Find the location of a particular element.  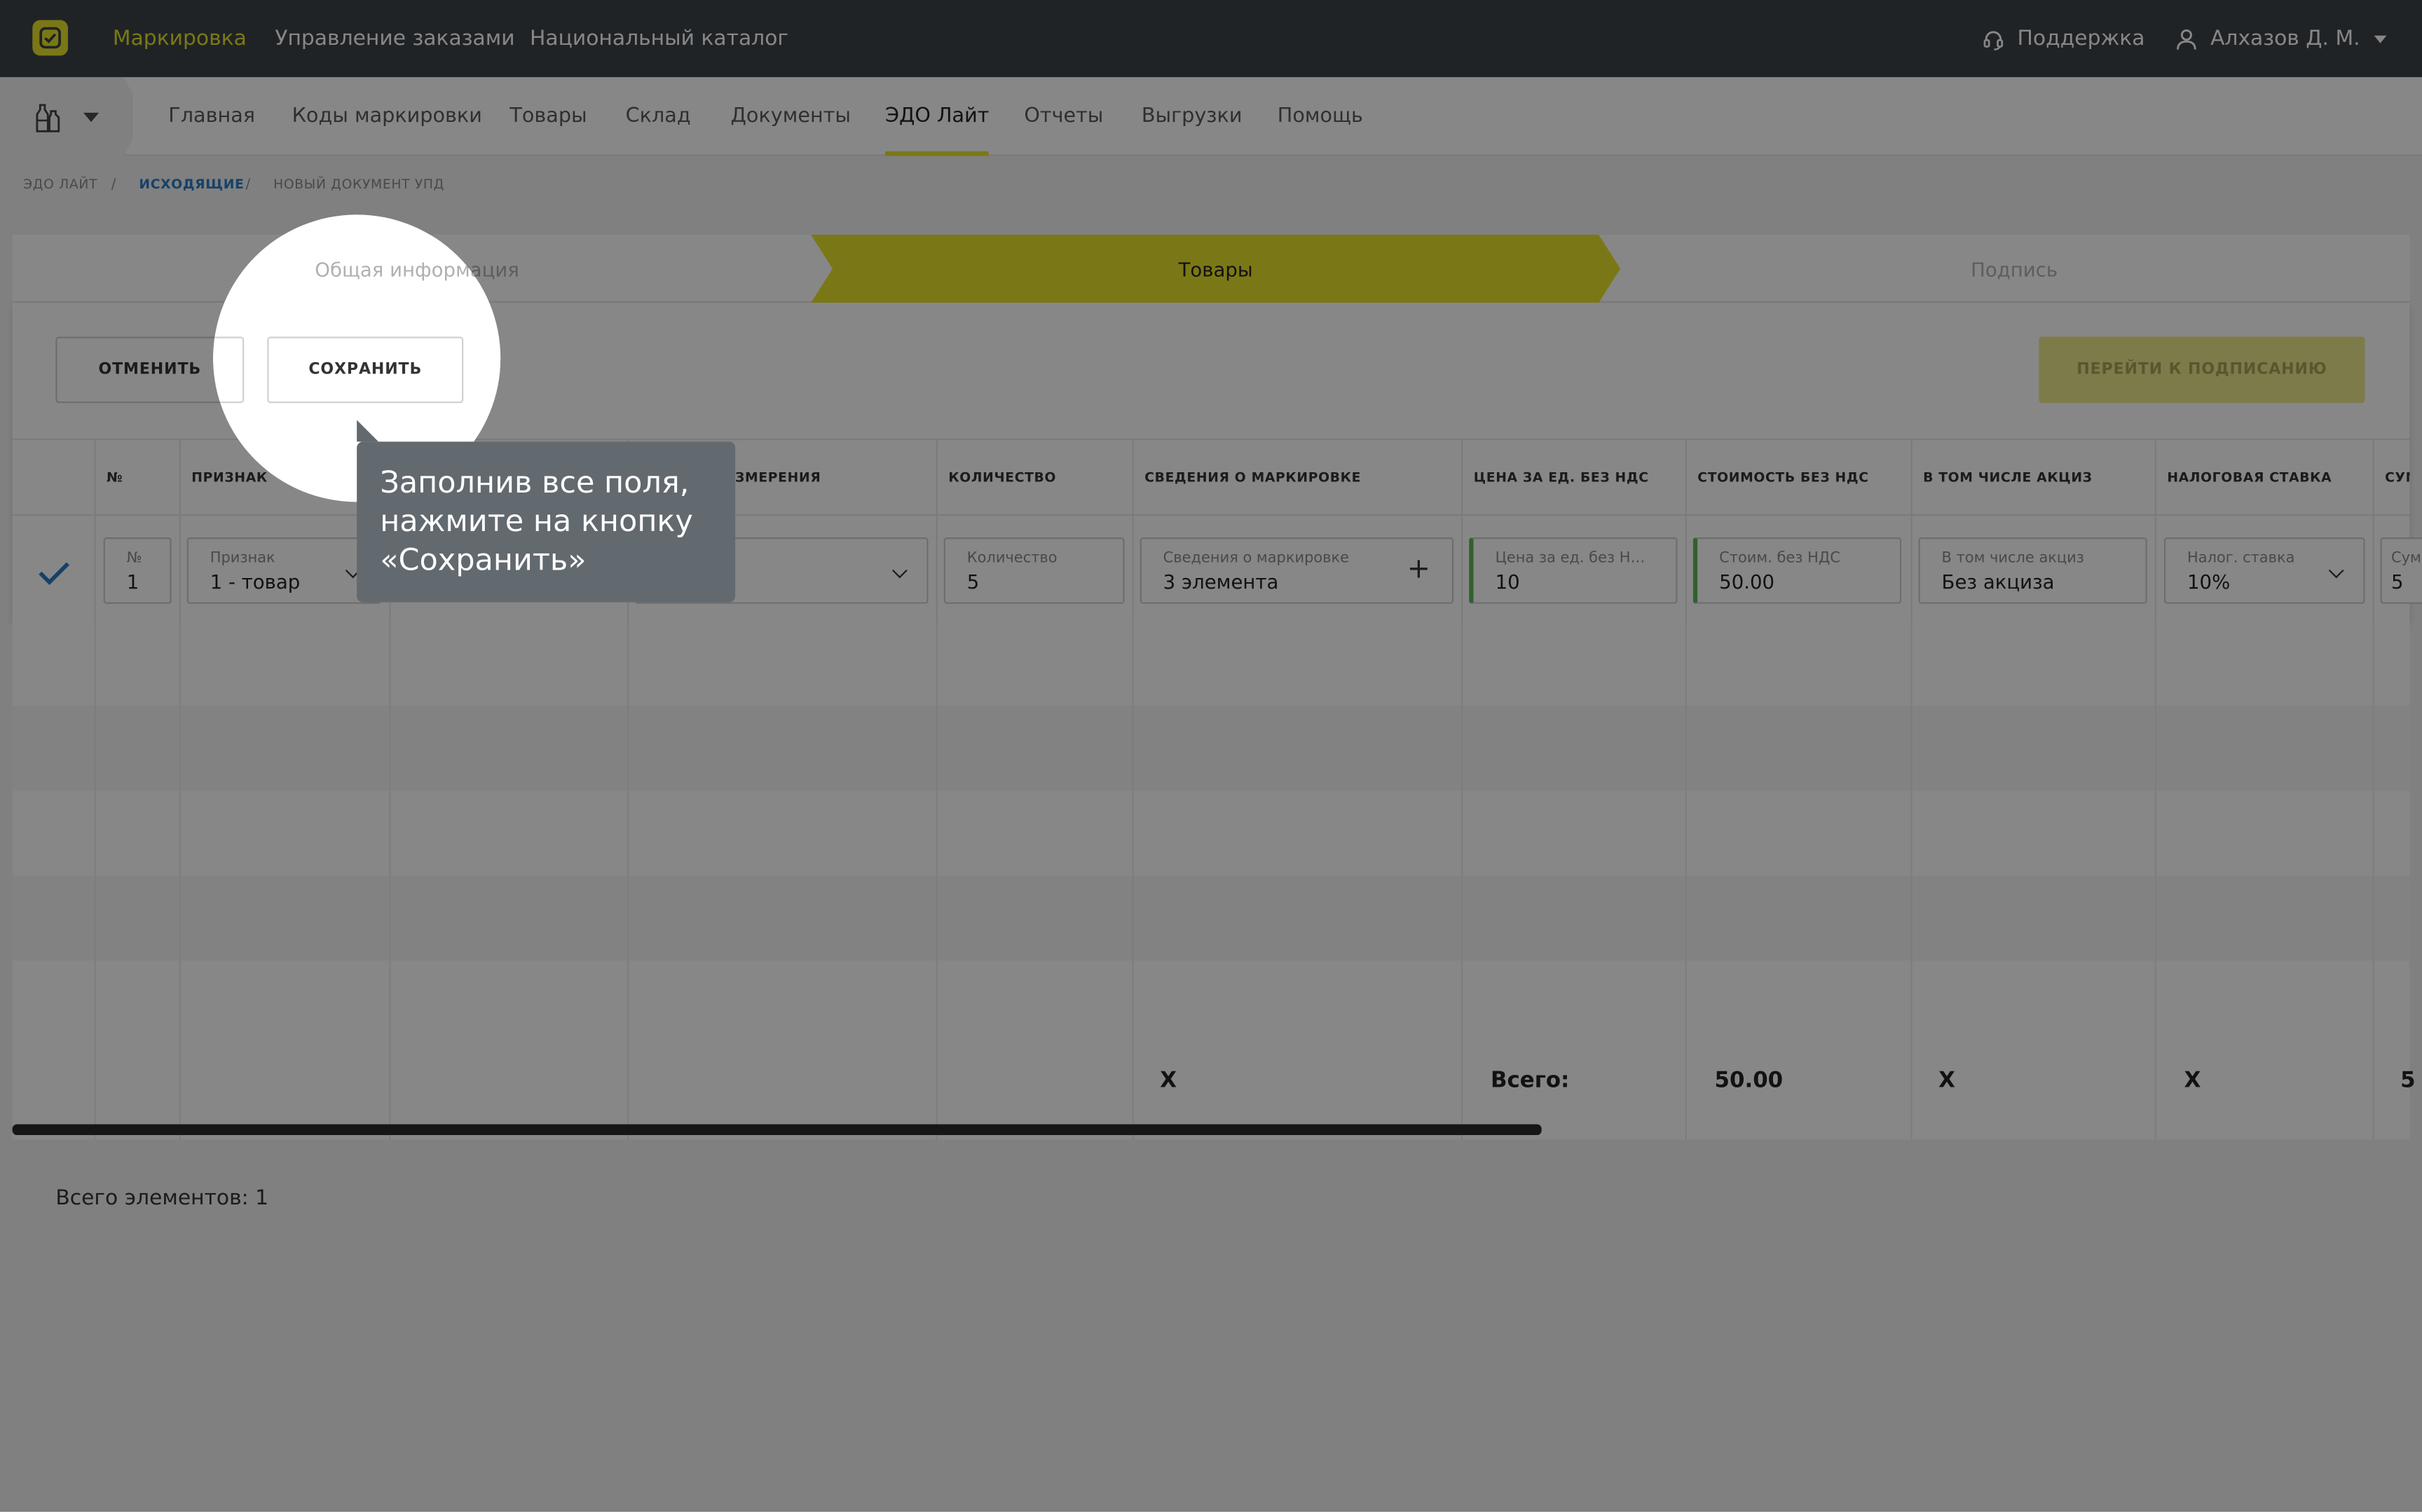

save-button: СОХРАНИТЬ is located at coordinates (365, 370).